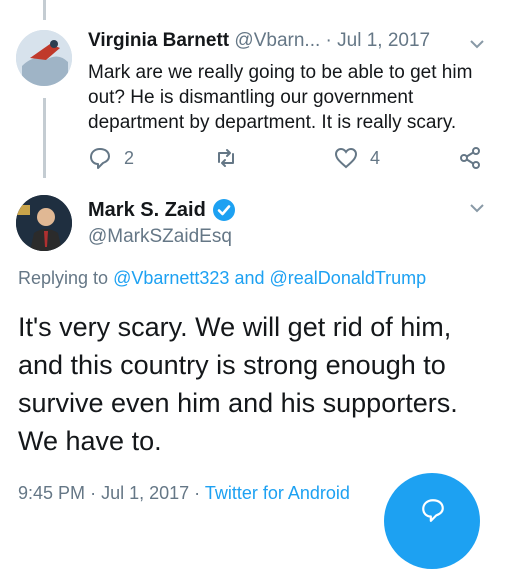  What do you see at coordinates (158, 40) in the screenshot?
I see `author-name: Virginia Barnett` at bounding box center [158, 40].